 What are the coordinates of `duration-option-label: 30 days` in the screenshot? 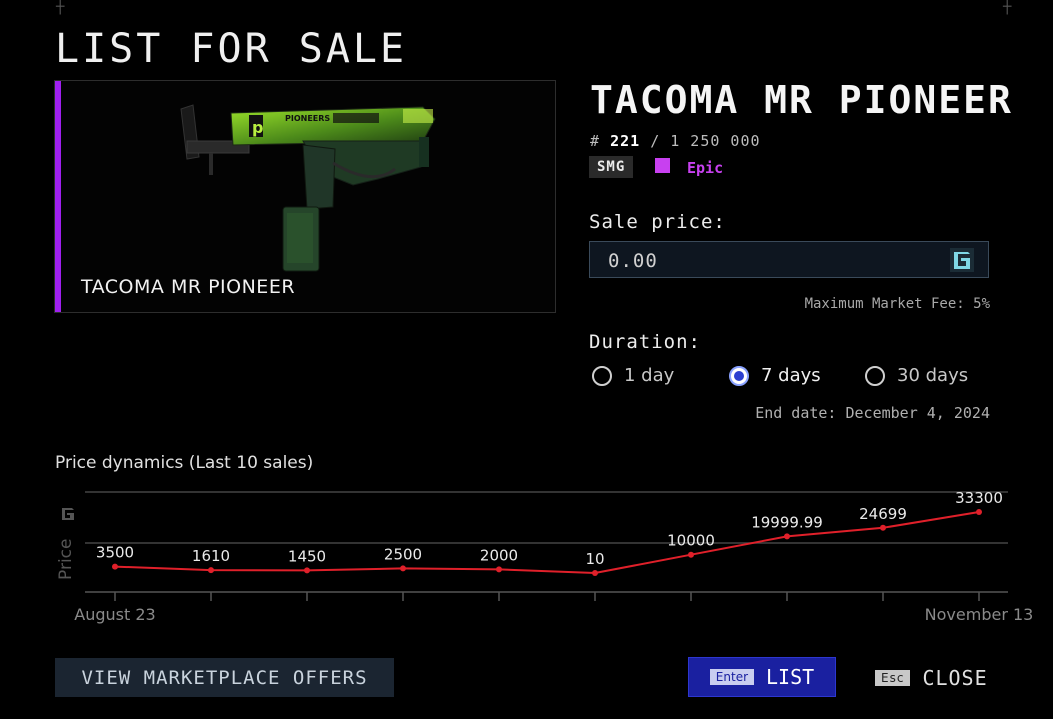 It's located at (933, 375).